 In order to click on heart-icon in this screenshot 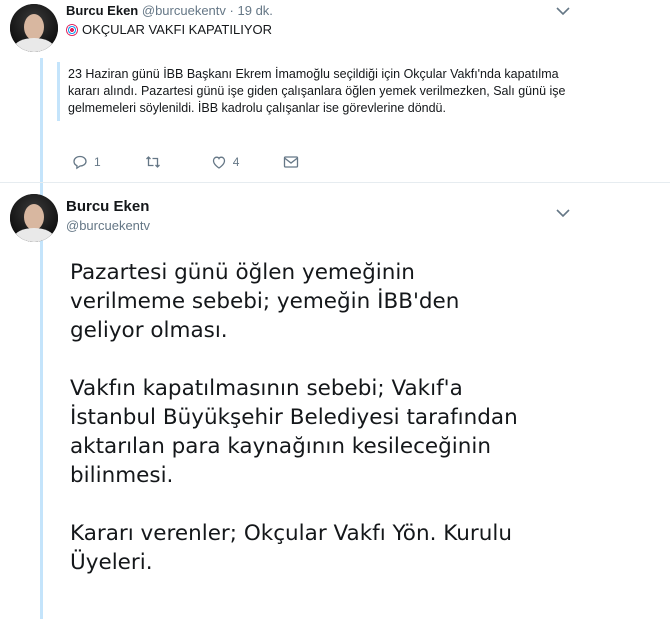, I will do `click(218, 162)`.